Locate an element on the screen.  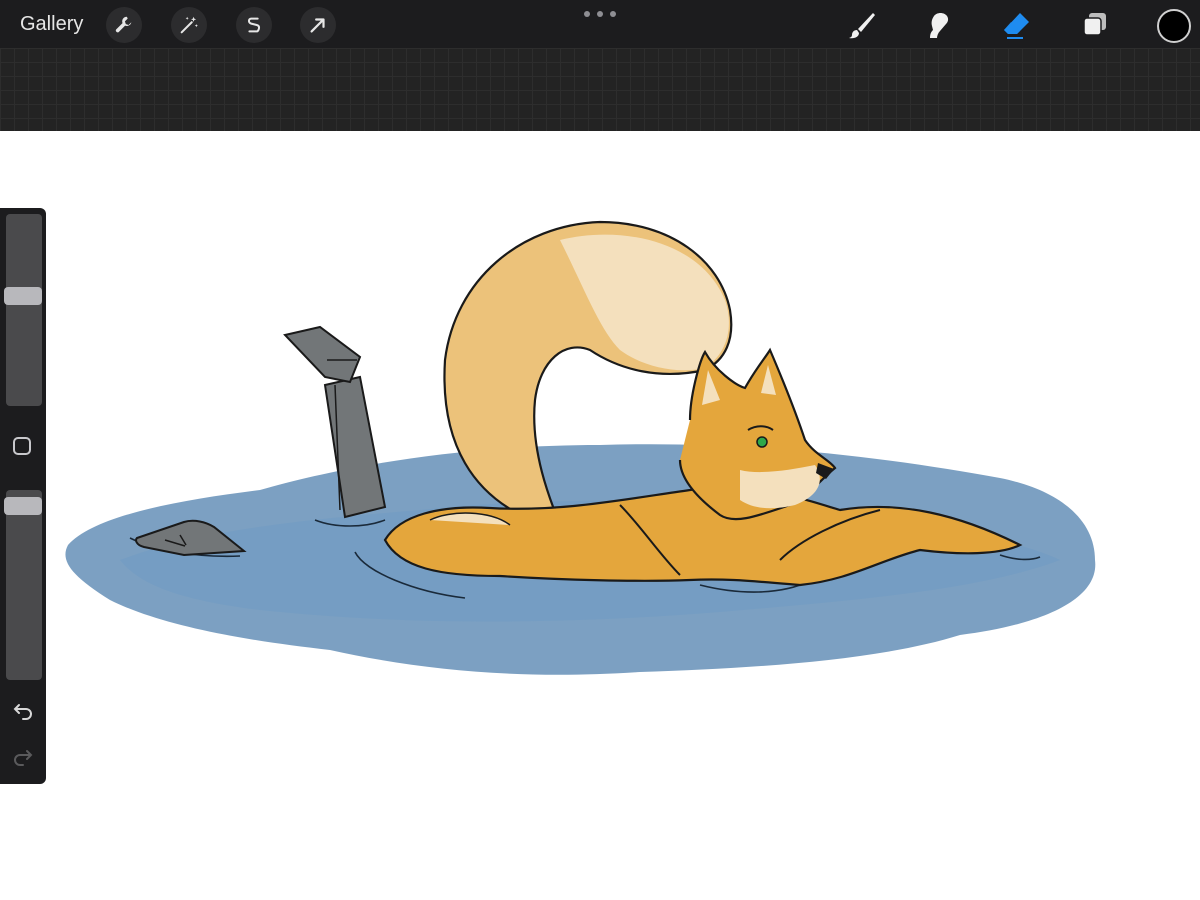
smudge-tool-button is located at coordinates (939, 25).